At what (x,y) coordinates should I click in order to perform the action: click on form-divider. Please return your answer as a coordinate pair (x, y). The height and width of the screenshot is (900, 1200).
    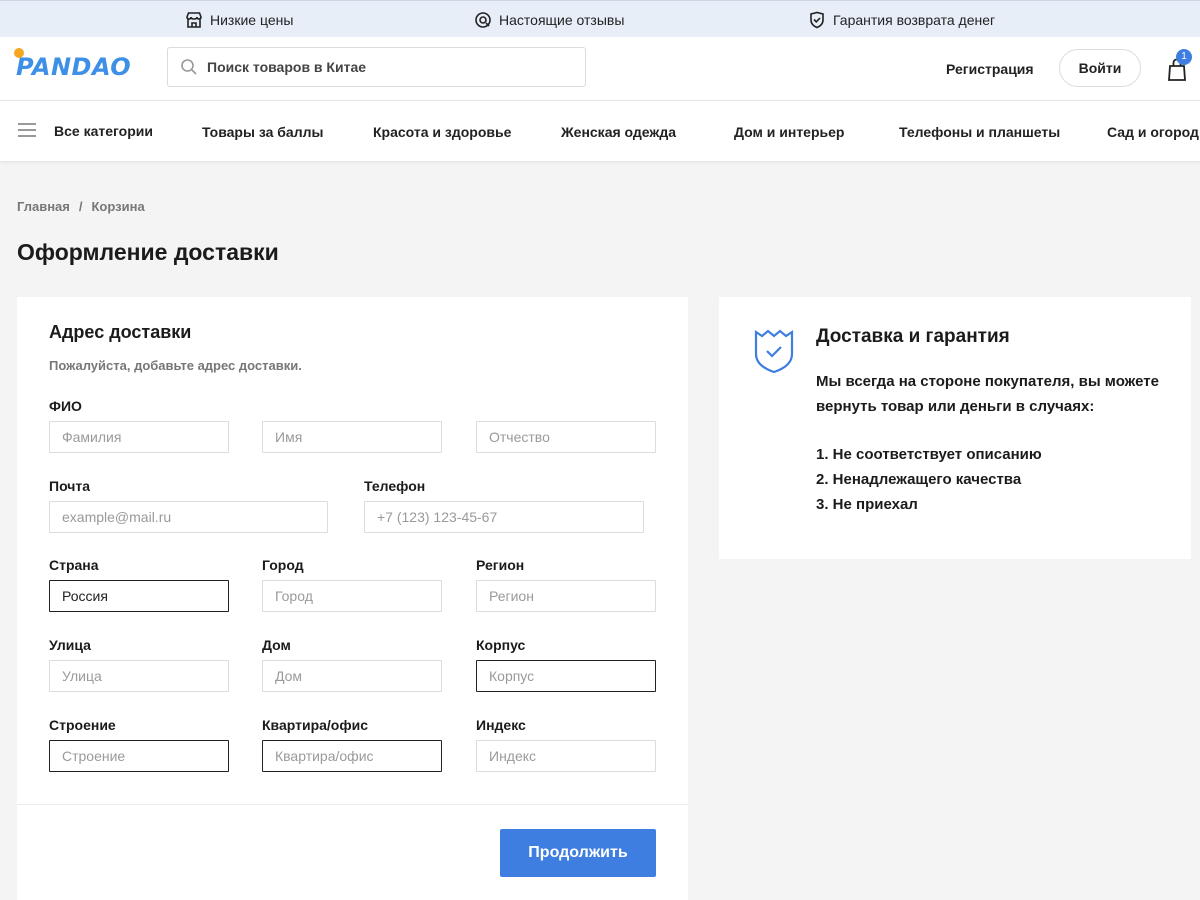
    Looking at the image, I should click on (352, 804).